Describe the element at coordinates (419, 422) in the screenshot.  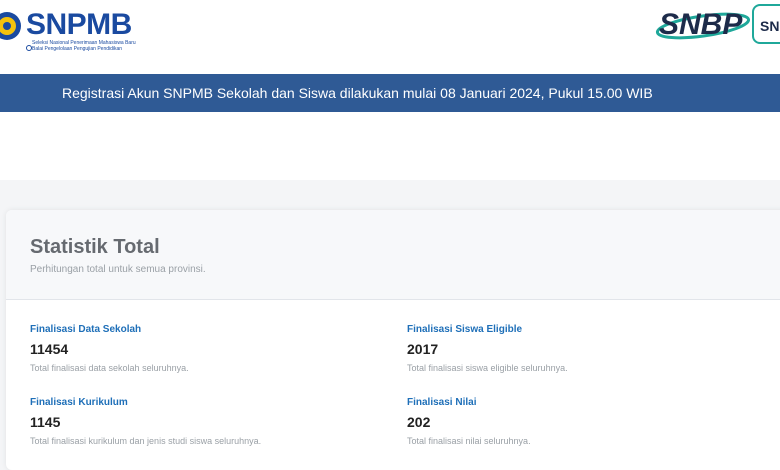
I see `stat-value: 202` at that location.